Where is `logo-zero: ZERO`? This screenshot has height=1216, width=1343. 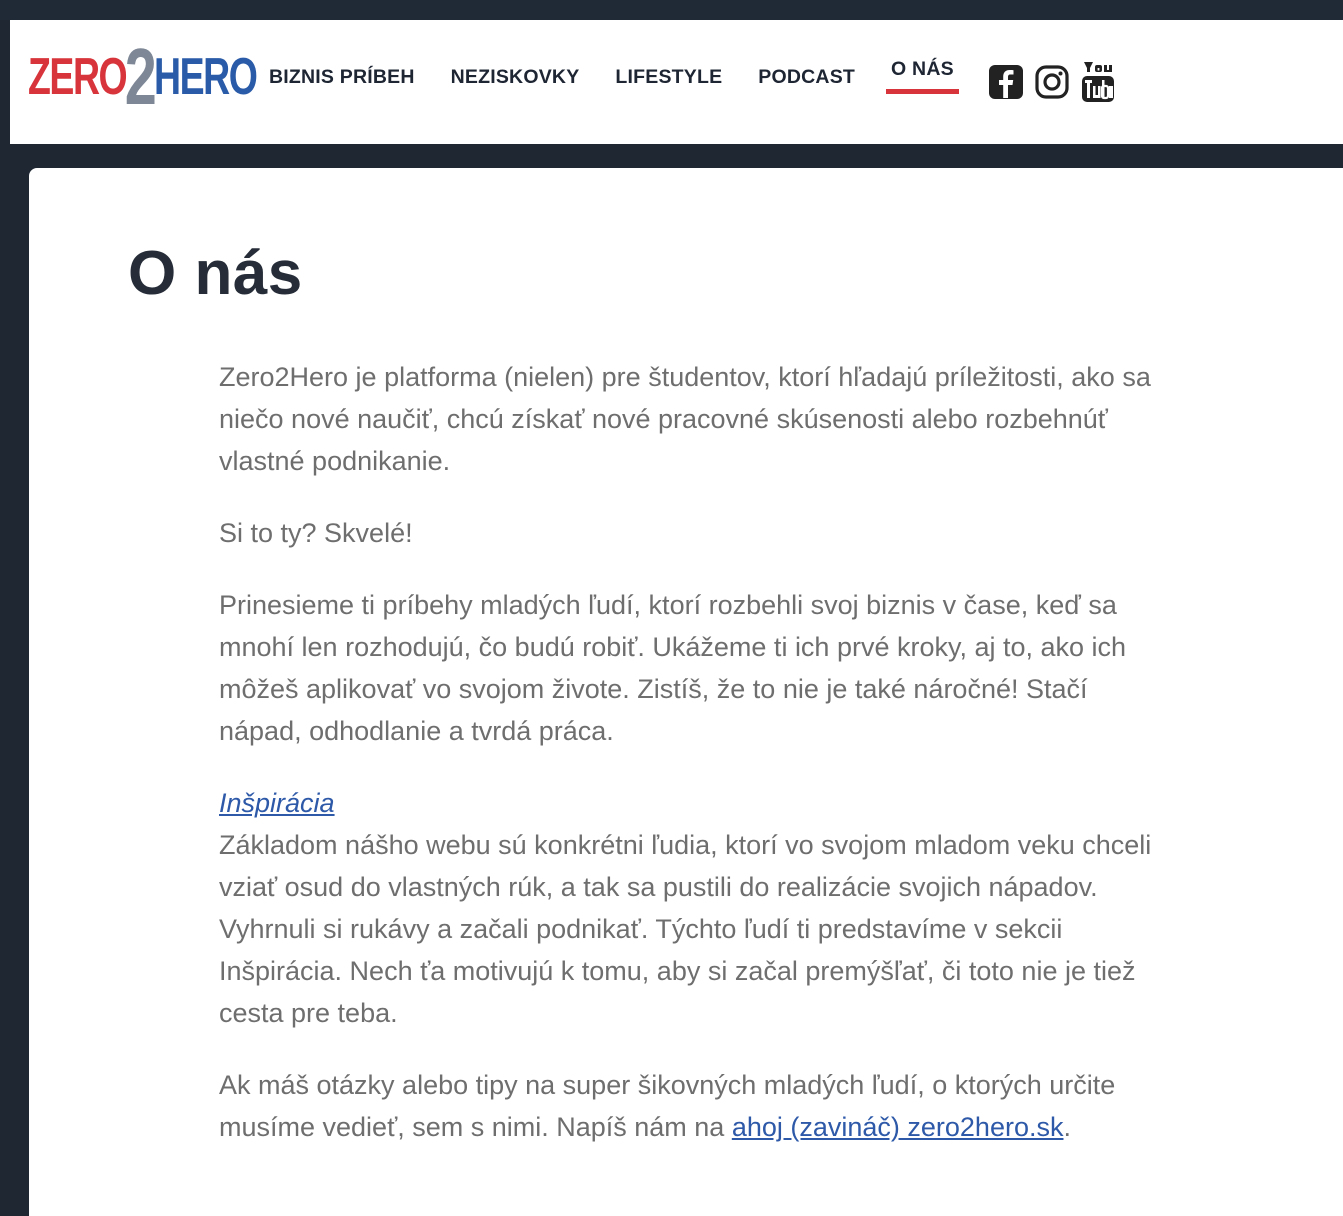
logo-zero: ZERO is located at coordinates (78, 77).